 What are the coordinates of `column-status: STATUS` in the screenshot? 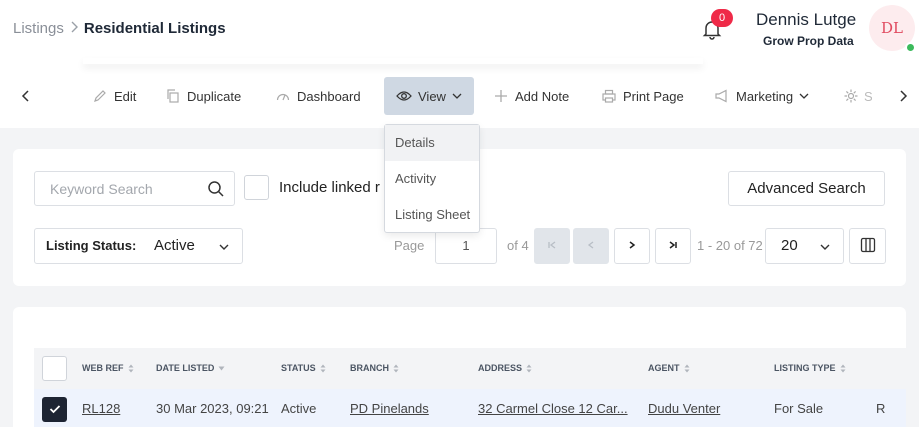 It's located at (303, 368).